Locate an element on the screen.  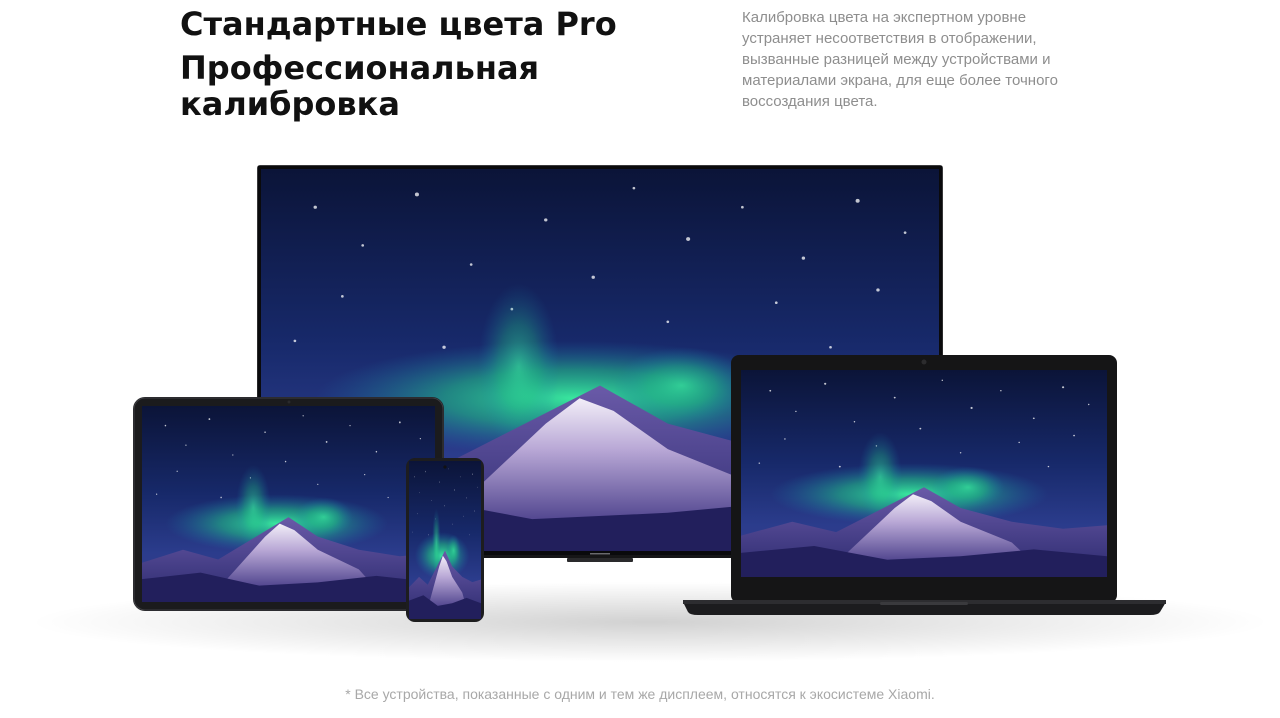
laptop-device is located at coordinates (924, 485).